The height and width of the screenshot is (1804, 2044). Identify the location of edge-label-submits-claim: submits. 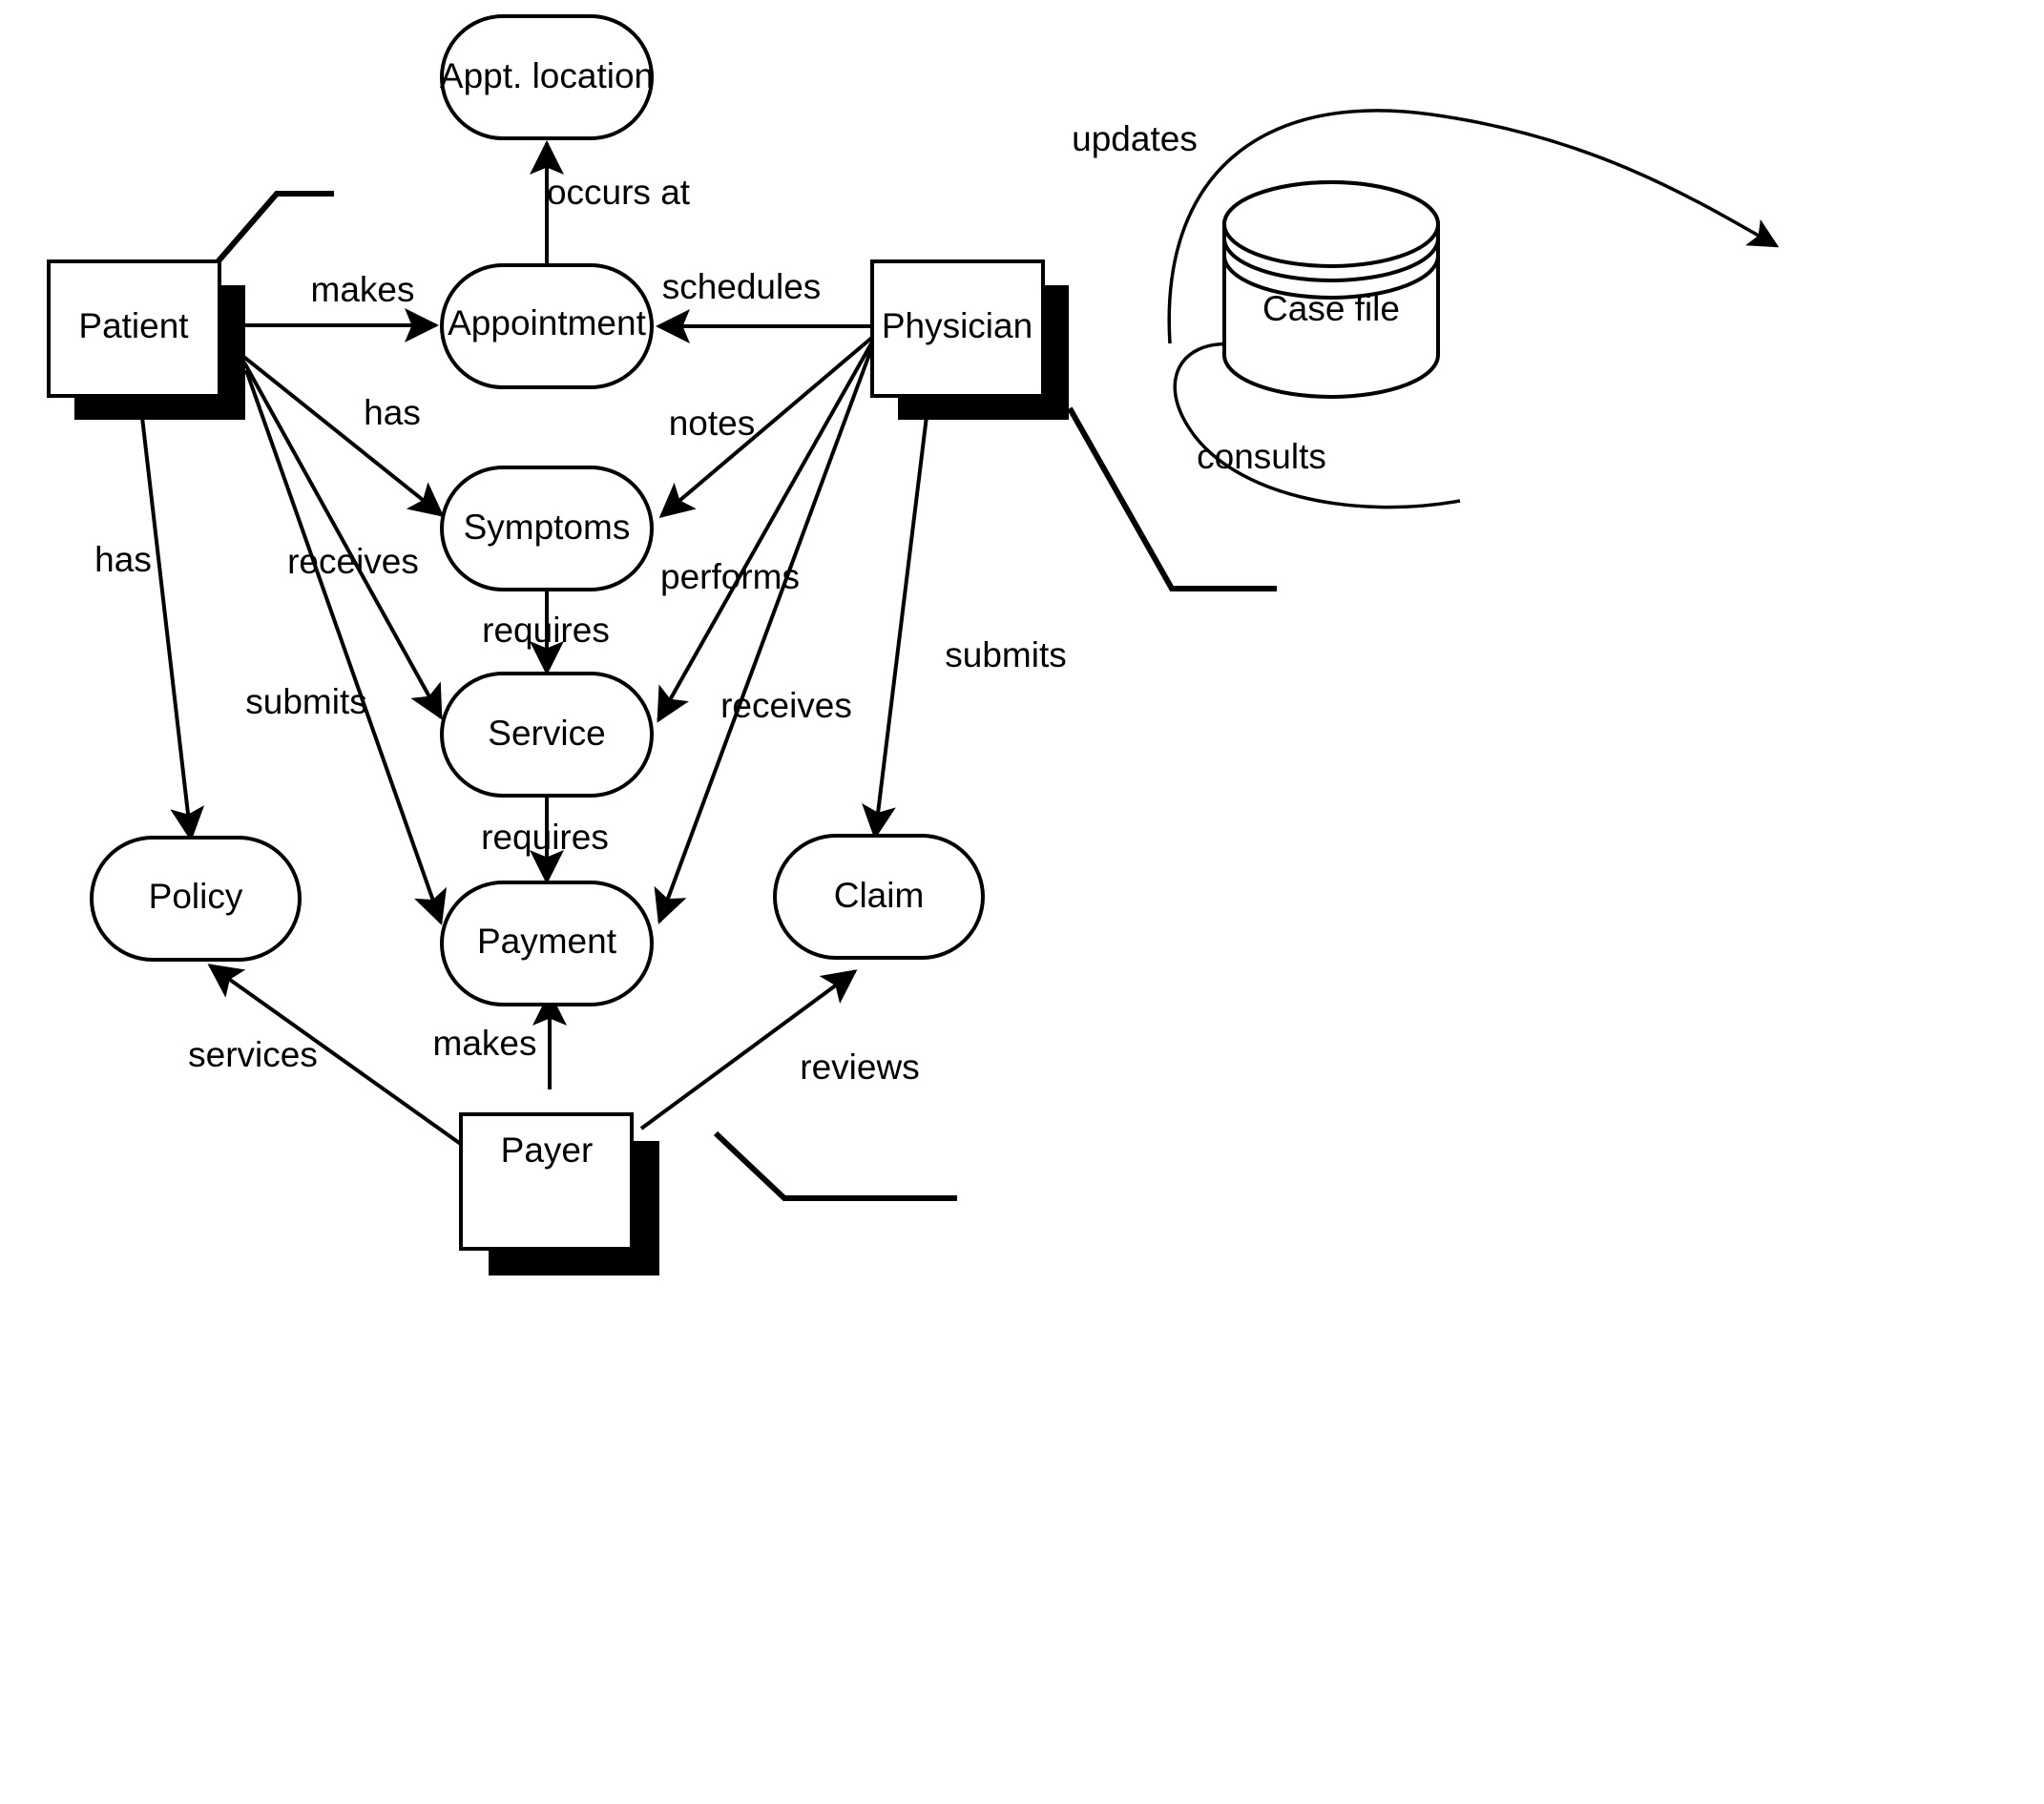
(1005, 654).